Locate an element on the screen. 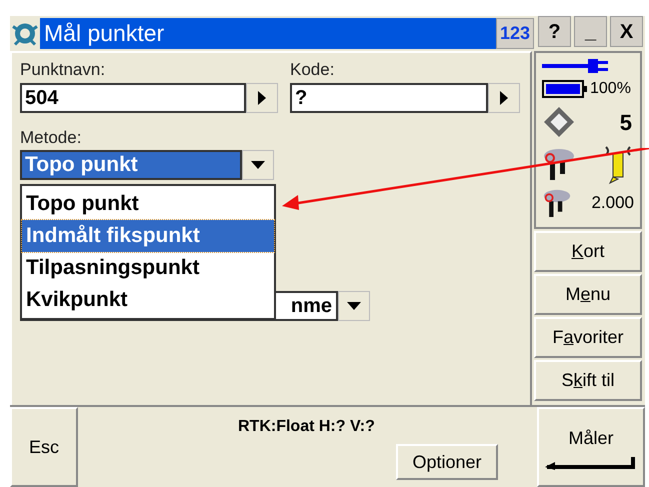  satellite-icon is located at coordinates (559, 122).